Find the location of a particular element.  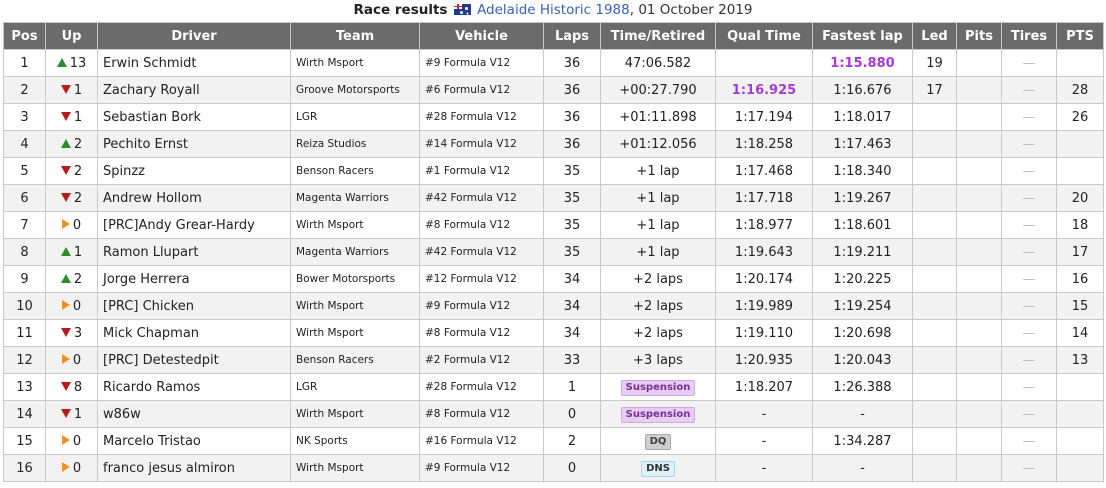

pos-text: 16 is located at coordinates (24, 468).